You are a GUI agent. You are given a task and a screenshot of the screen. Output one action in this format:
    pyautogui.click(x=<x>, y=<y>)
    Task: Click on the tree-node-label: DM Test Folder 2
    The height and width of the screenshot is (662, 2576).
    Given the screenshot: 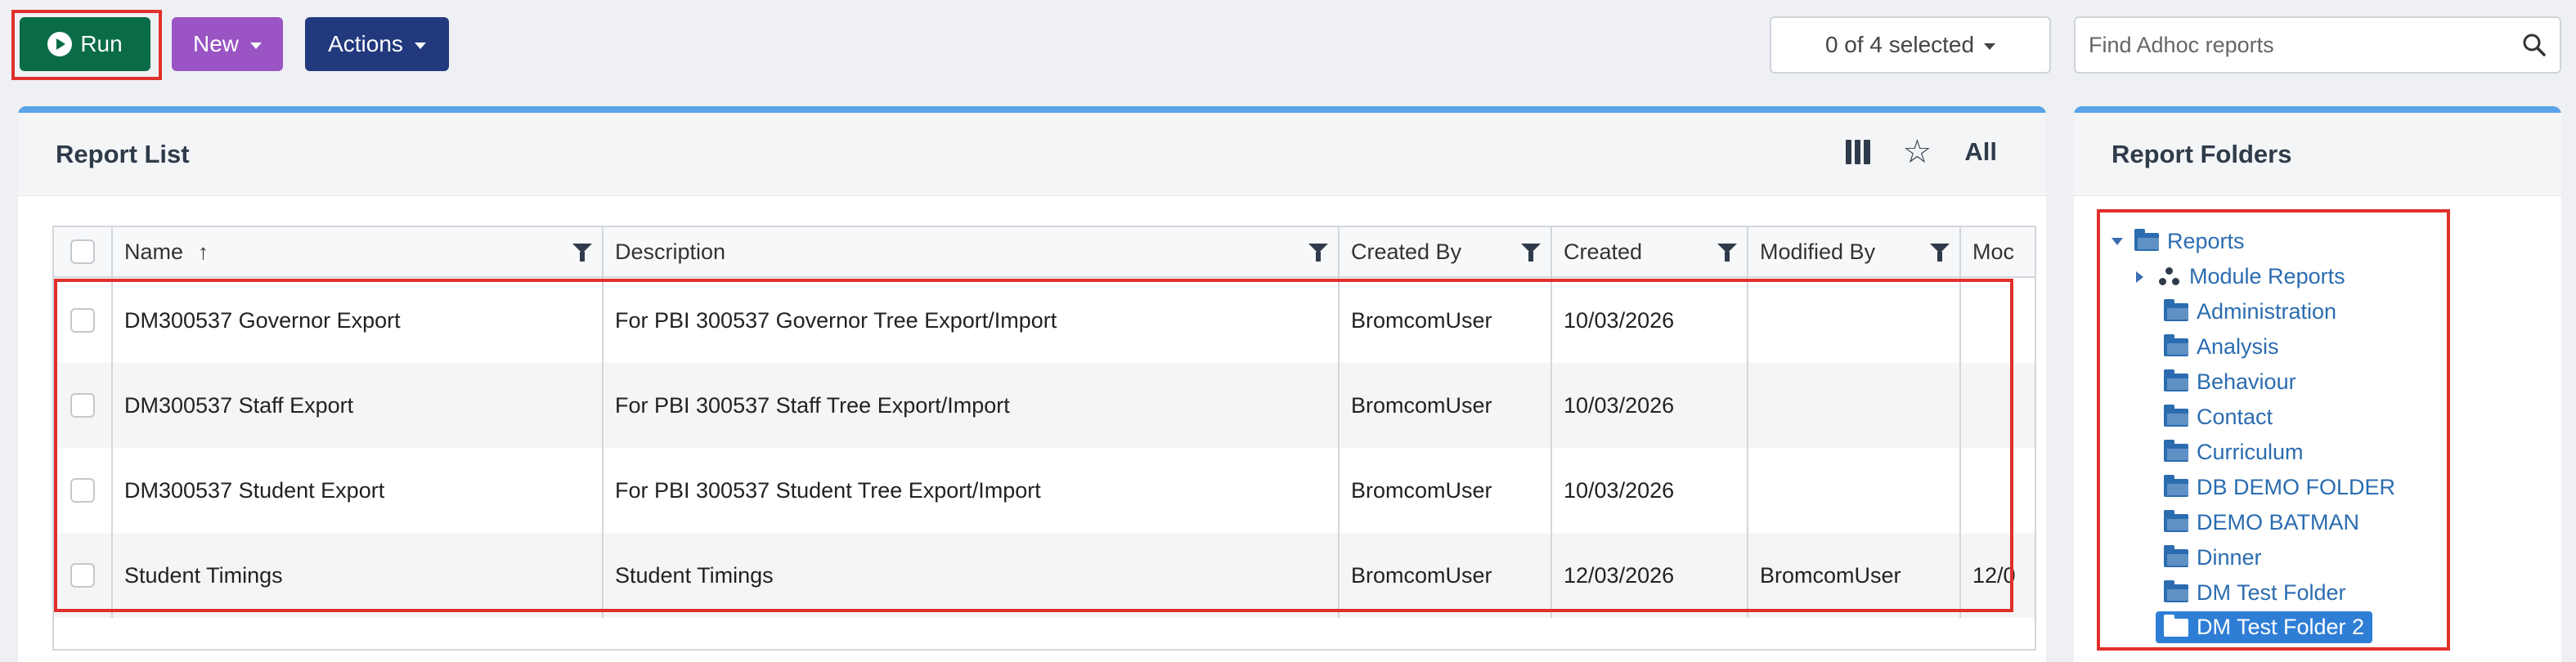 What is the action you would take?
    pyautogui.click(x=2281, y=627)
    